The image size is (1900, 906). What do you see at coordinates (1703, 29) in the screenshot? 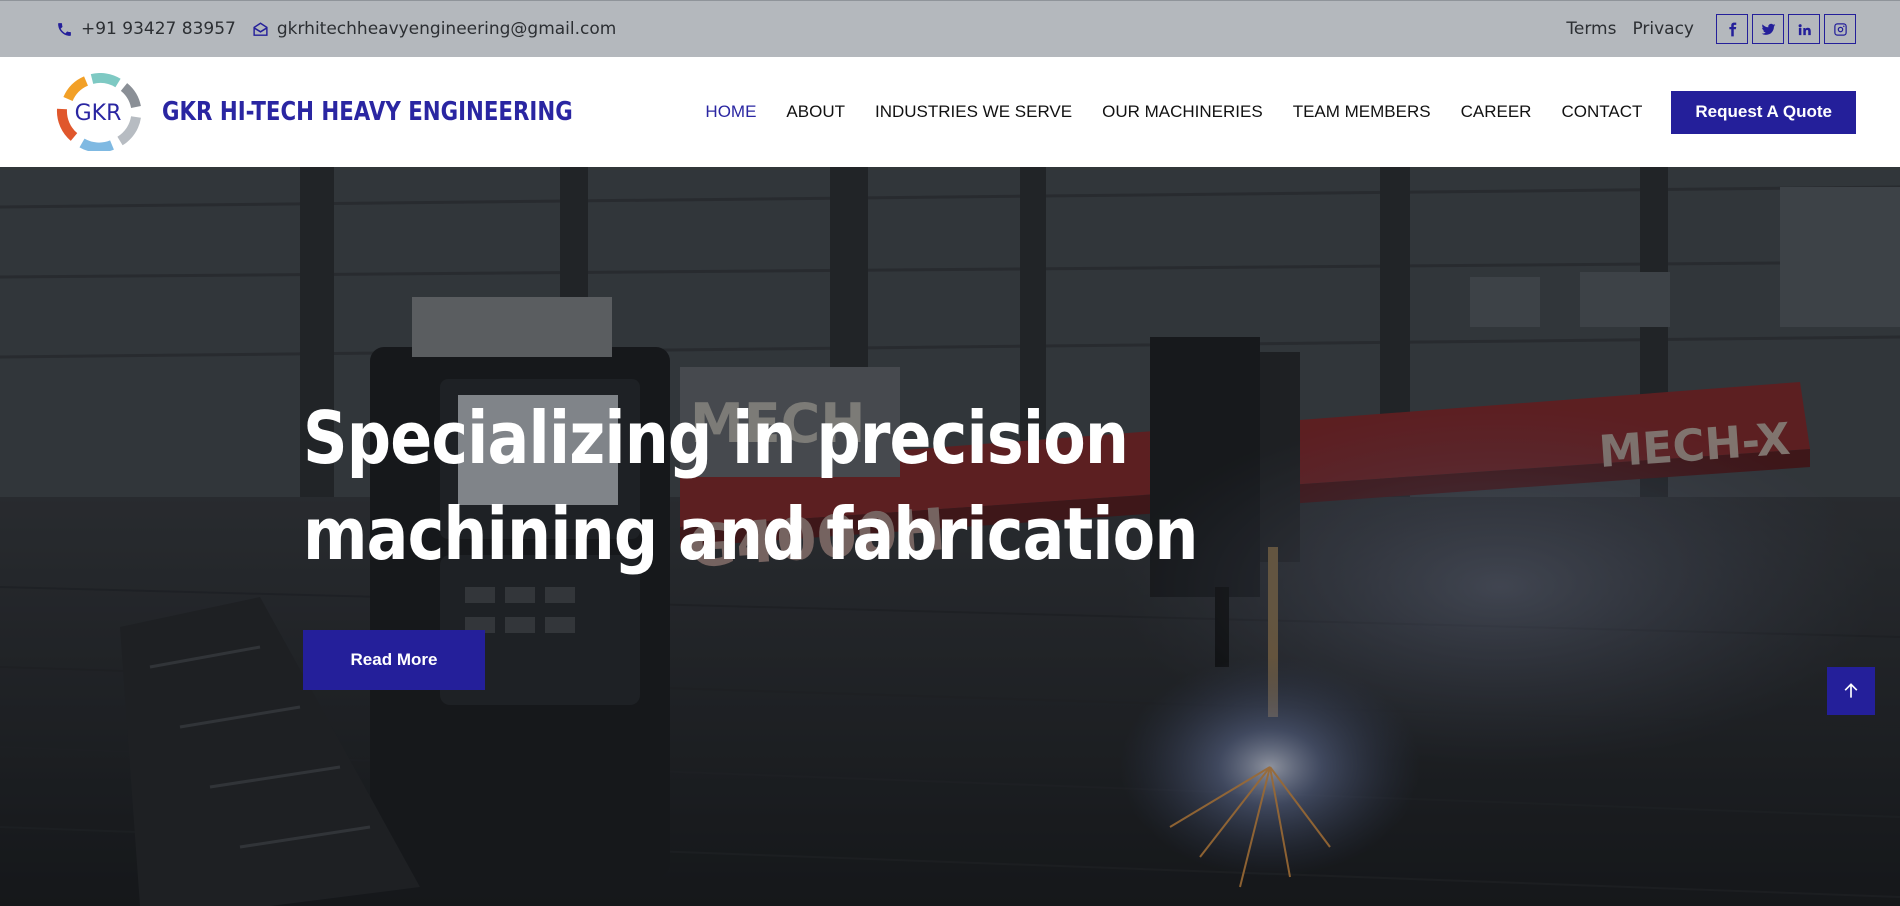
I see `topbar-right: Terms Privacy` at bounding box center [1703, 29].